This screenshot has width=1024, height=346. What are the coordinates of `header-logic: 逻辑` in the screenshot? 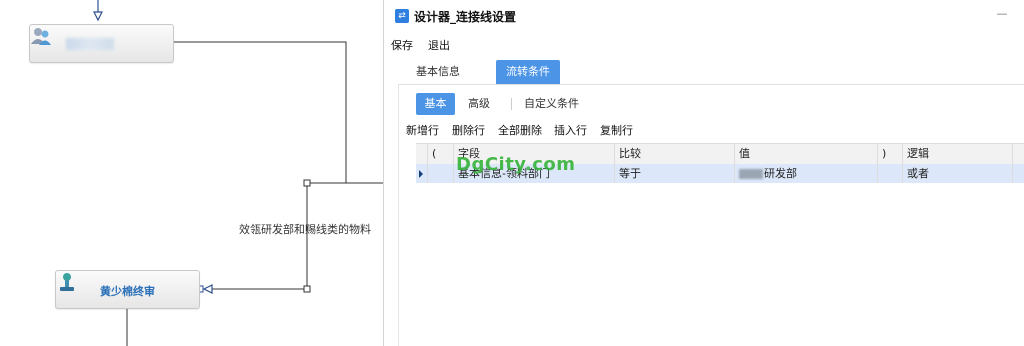 It's located at (958, 154).